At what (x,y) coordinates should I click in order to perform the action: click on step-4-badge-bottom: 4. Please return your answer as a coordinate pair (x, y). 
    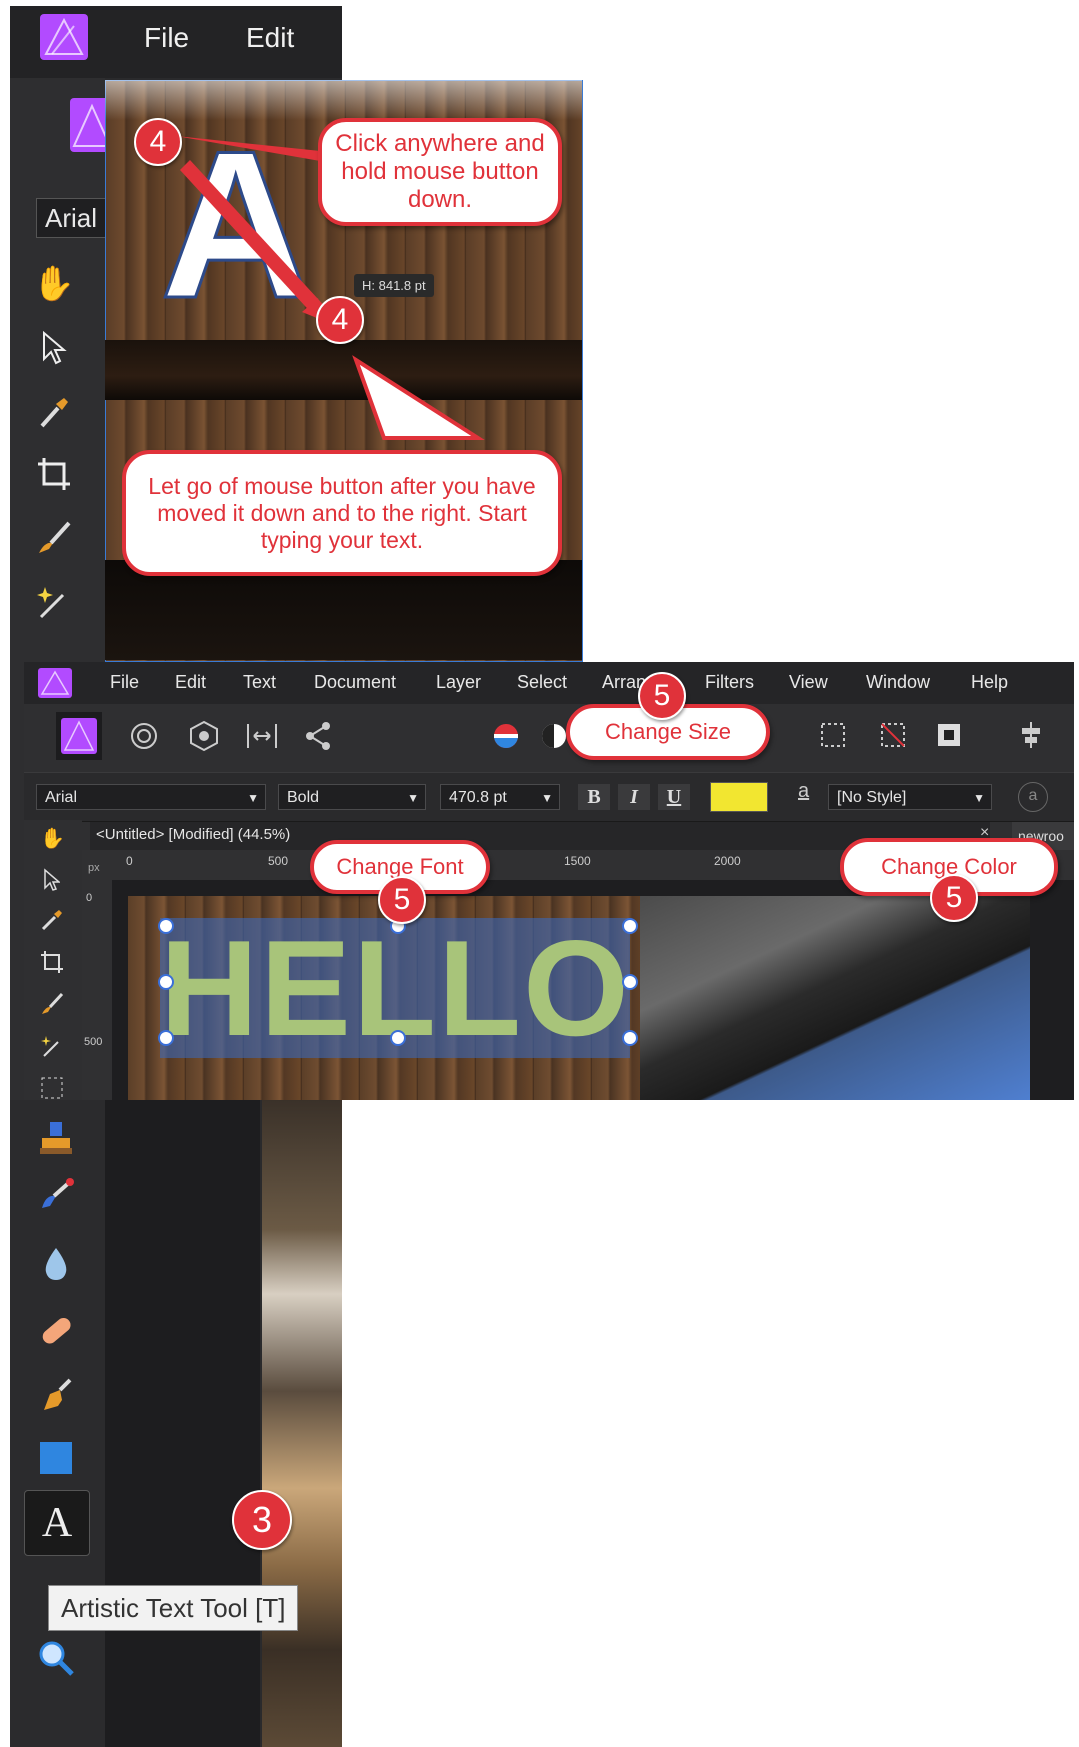
    Looking at the image, I should click on (340, 320).